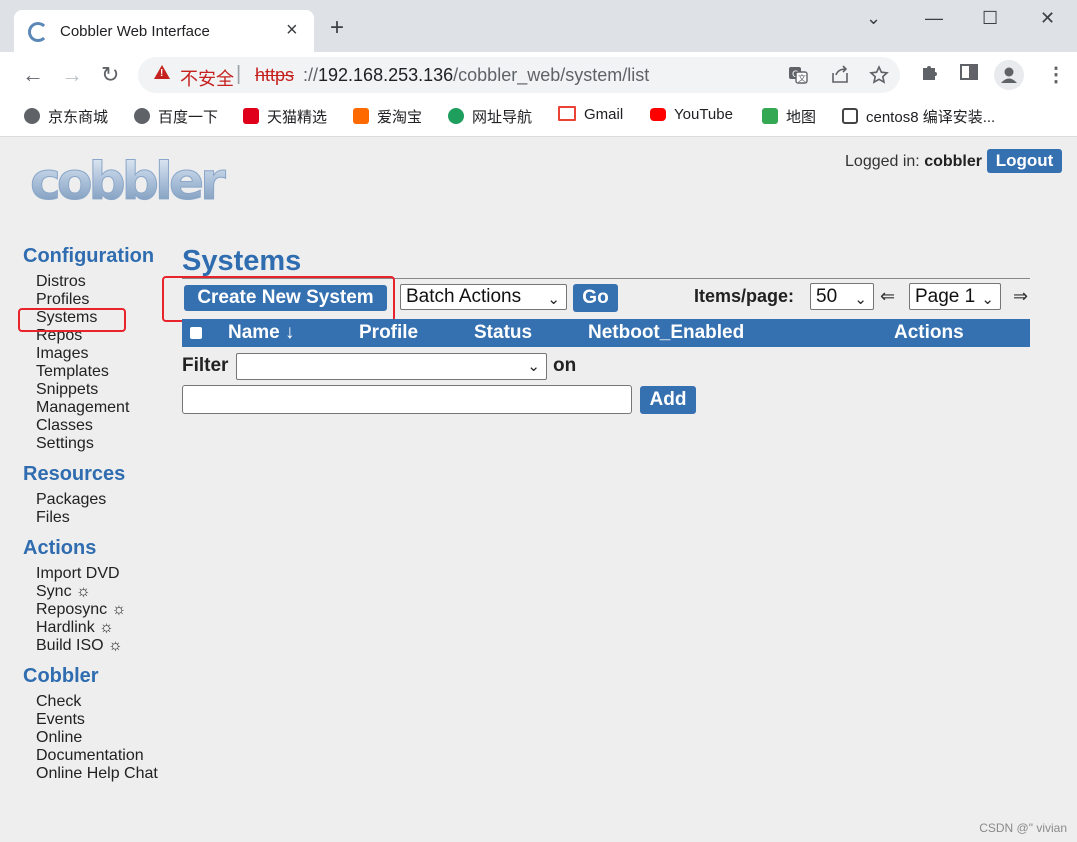 This screenshot has width=1077, height=842. Describe the element at coordinates (691, 117) in the screenshot. I see `bookmark-youtube: YouTube` at that location.